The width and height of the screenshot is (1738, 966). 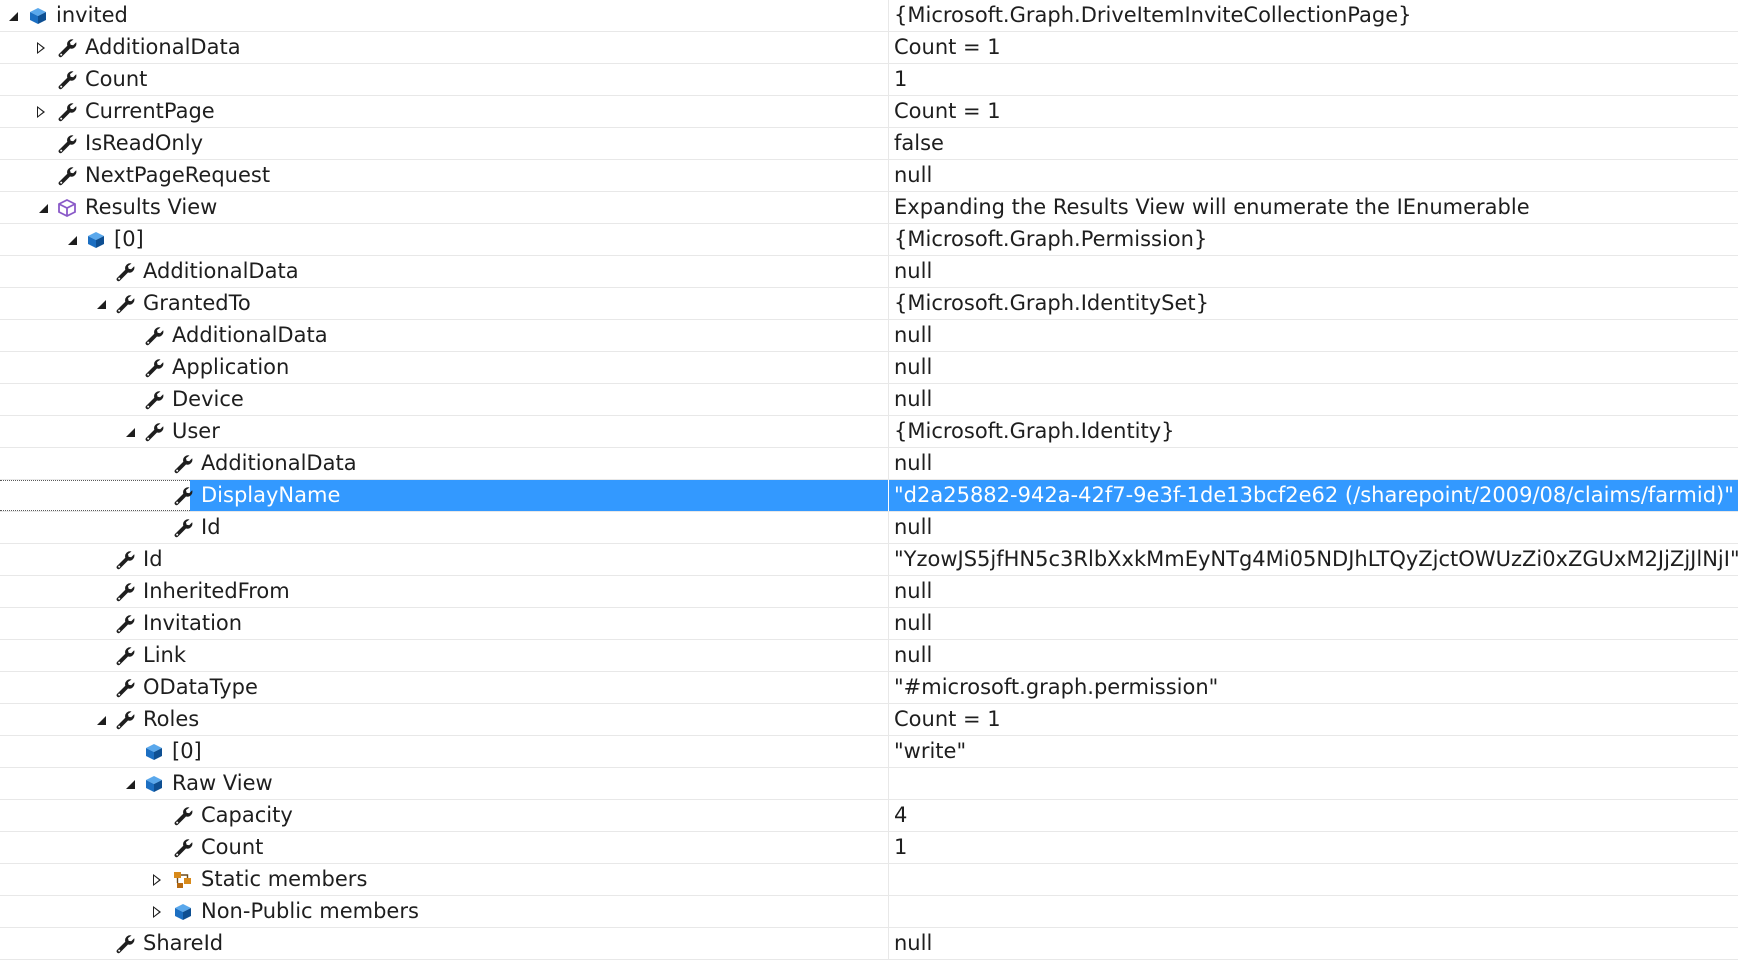 I want to click on name-cell: ODataType, so click(x=444, y=687).